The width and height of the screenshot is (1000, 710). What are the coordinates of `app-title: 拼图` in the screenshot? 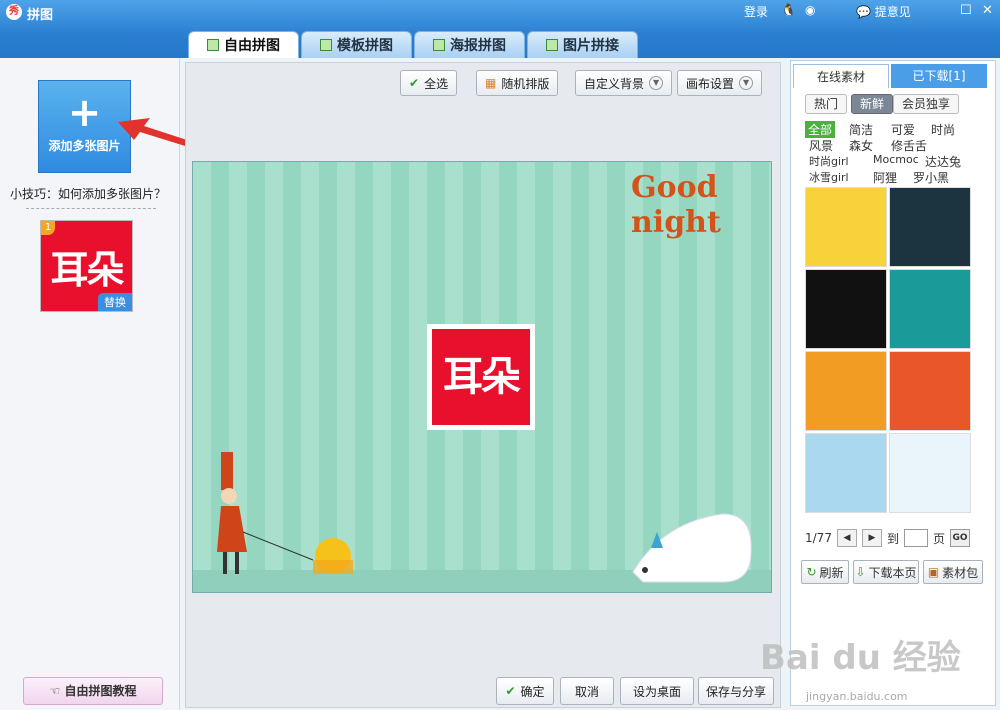 It's located at (40, 15).